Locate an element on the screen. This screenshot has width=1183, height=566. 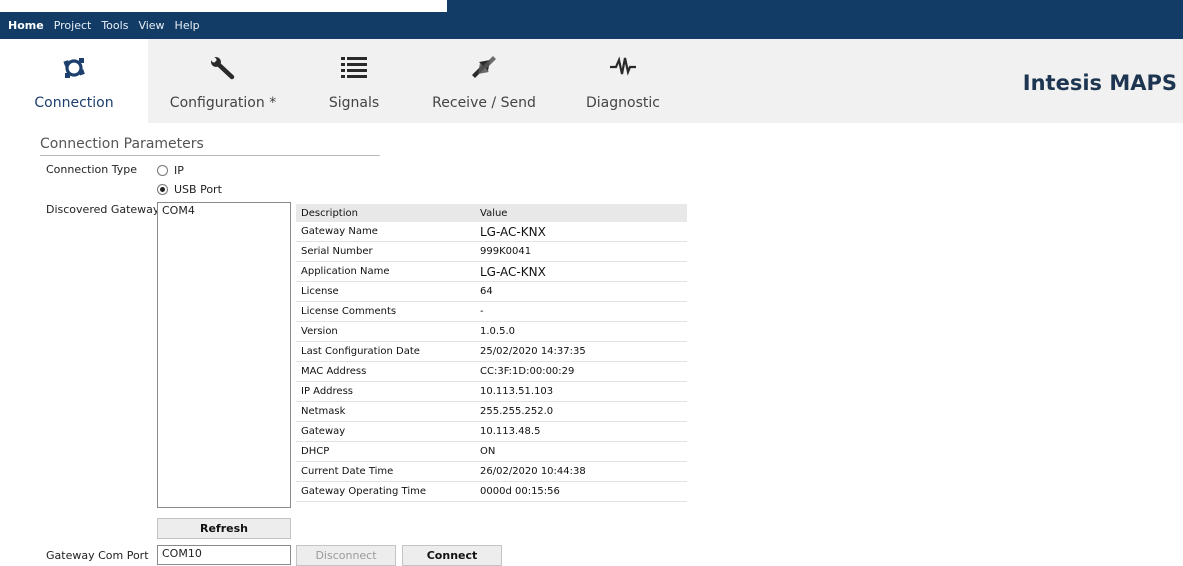
row-description: Gateway Operating Time is located at coordinates (382, 491).